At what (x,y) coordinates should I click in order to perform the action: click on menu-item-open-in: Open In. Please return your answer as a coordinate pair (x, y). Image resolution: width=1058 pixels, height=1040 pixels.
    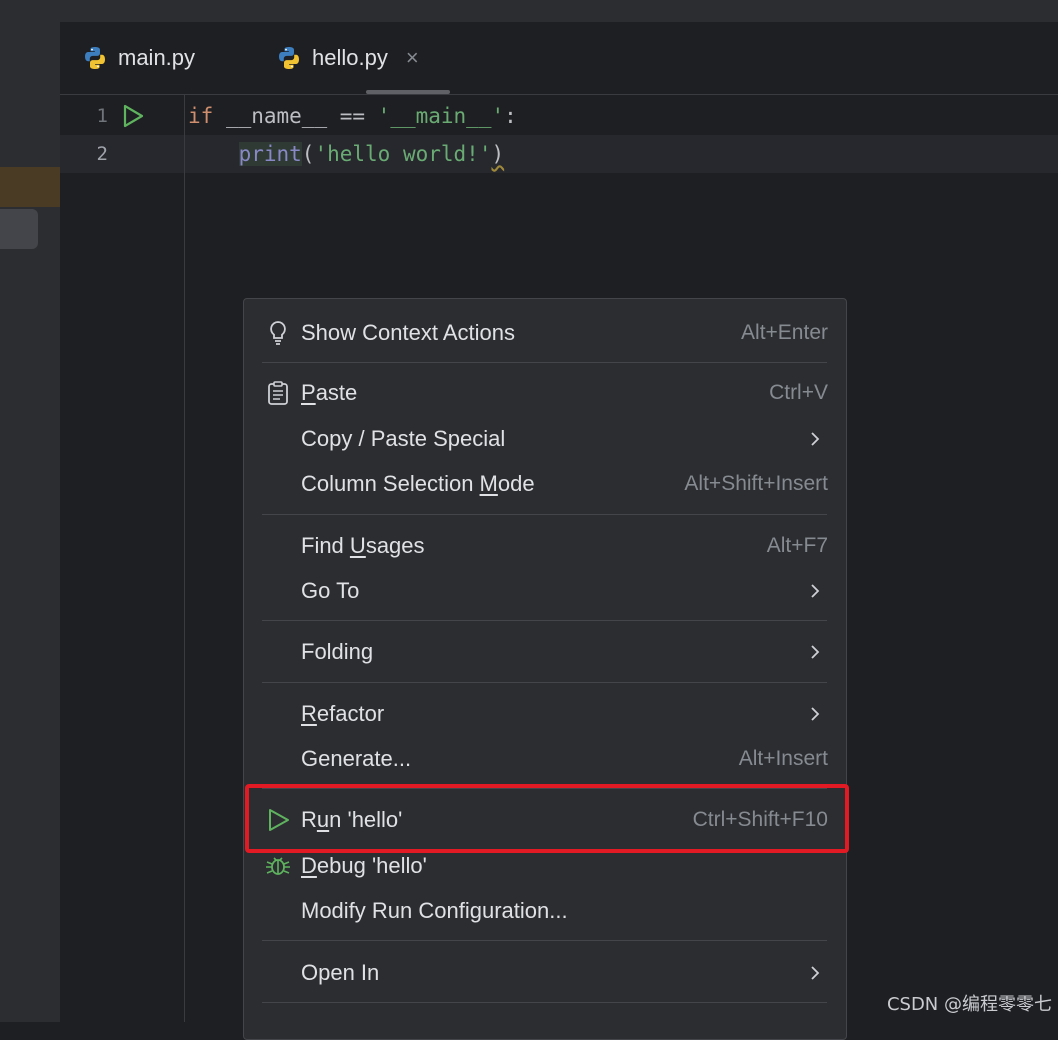
    Looking at the image, I should click on (545, 973).